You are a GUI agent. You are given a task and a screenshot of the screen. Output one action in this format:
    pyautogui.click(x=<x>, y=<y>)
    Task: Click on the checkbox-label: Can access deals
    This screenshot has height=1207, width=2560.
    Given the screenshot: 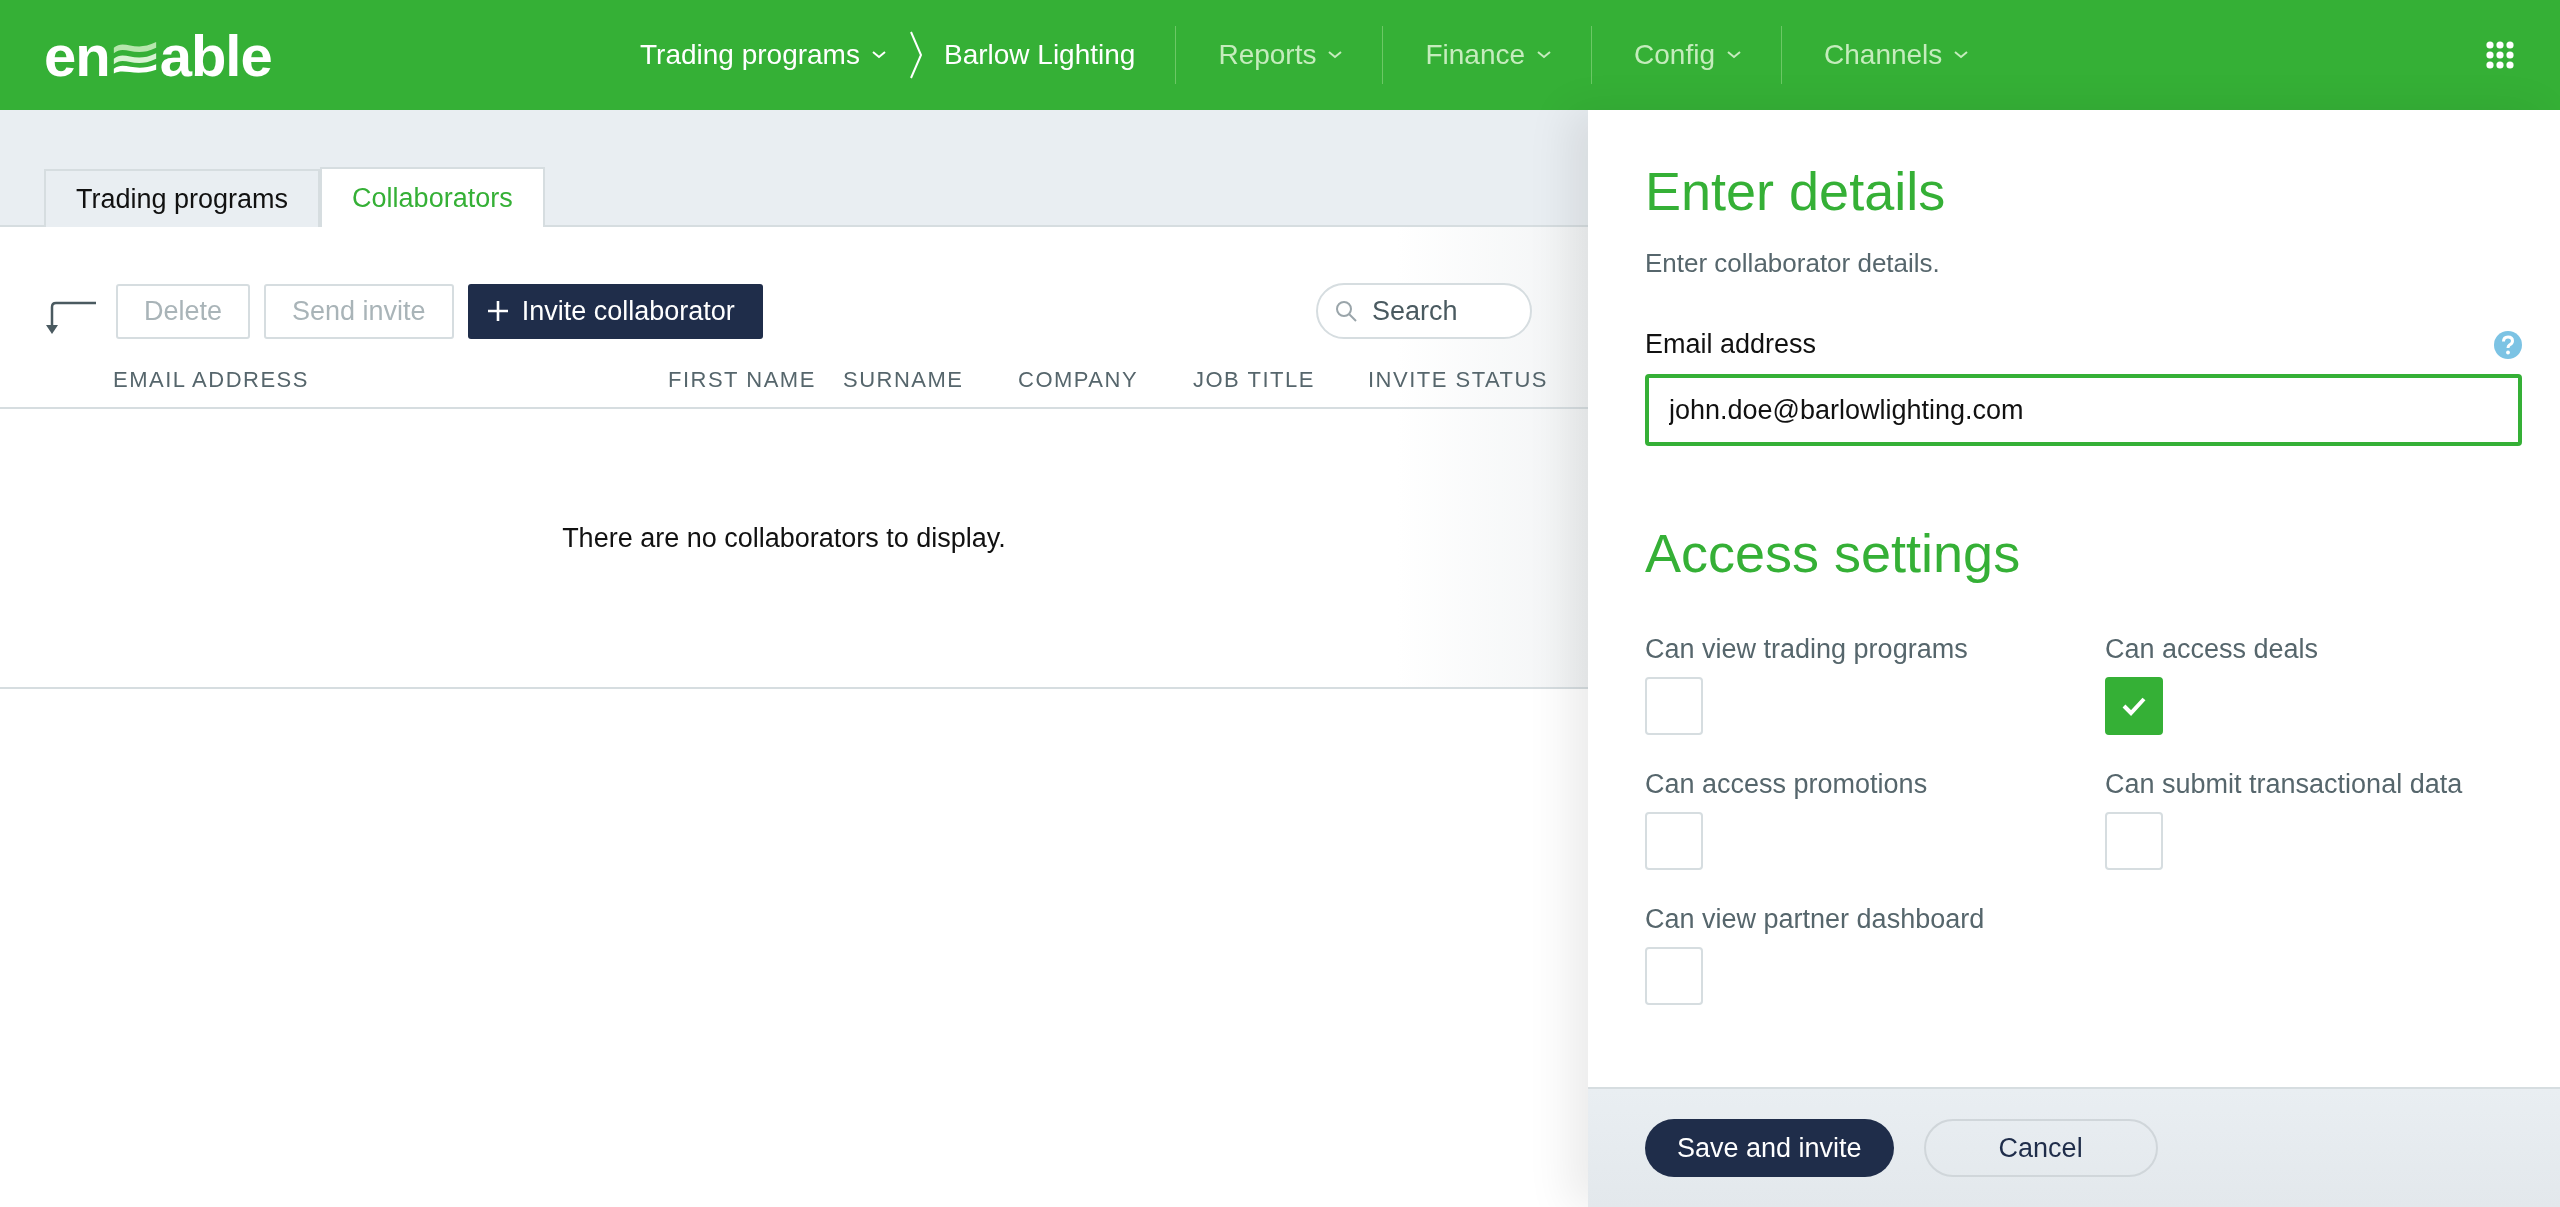 What is the action you would take?
    pyautogui.click(x=2212, y=649)
    